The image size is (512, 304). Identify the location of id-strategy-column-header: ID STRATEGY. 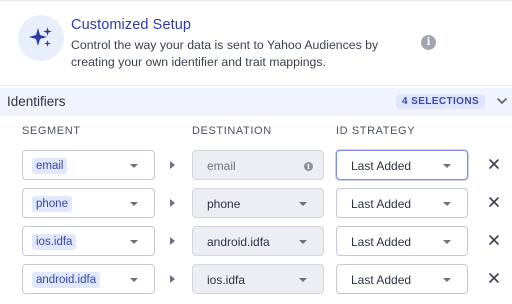
(376, 131).